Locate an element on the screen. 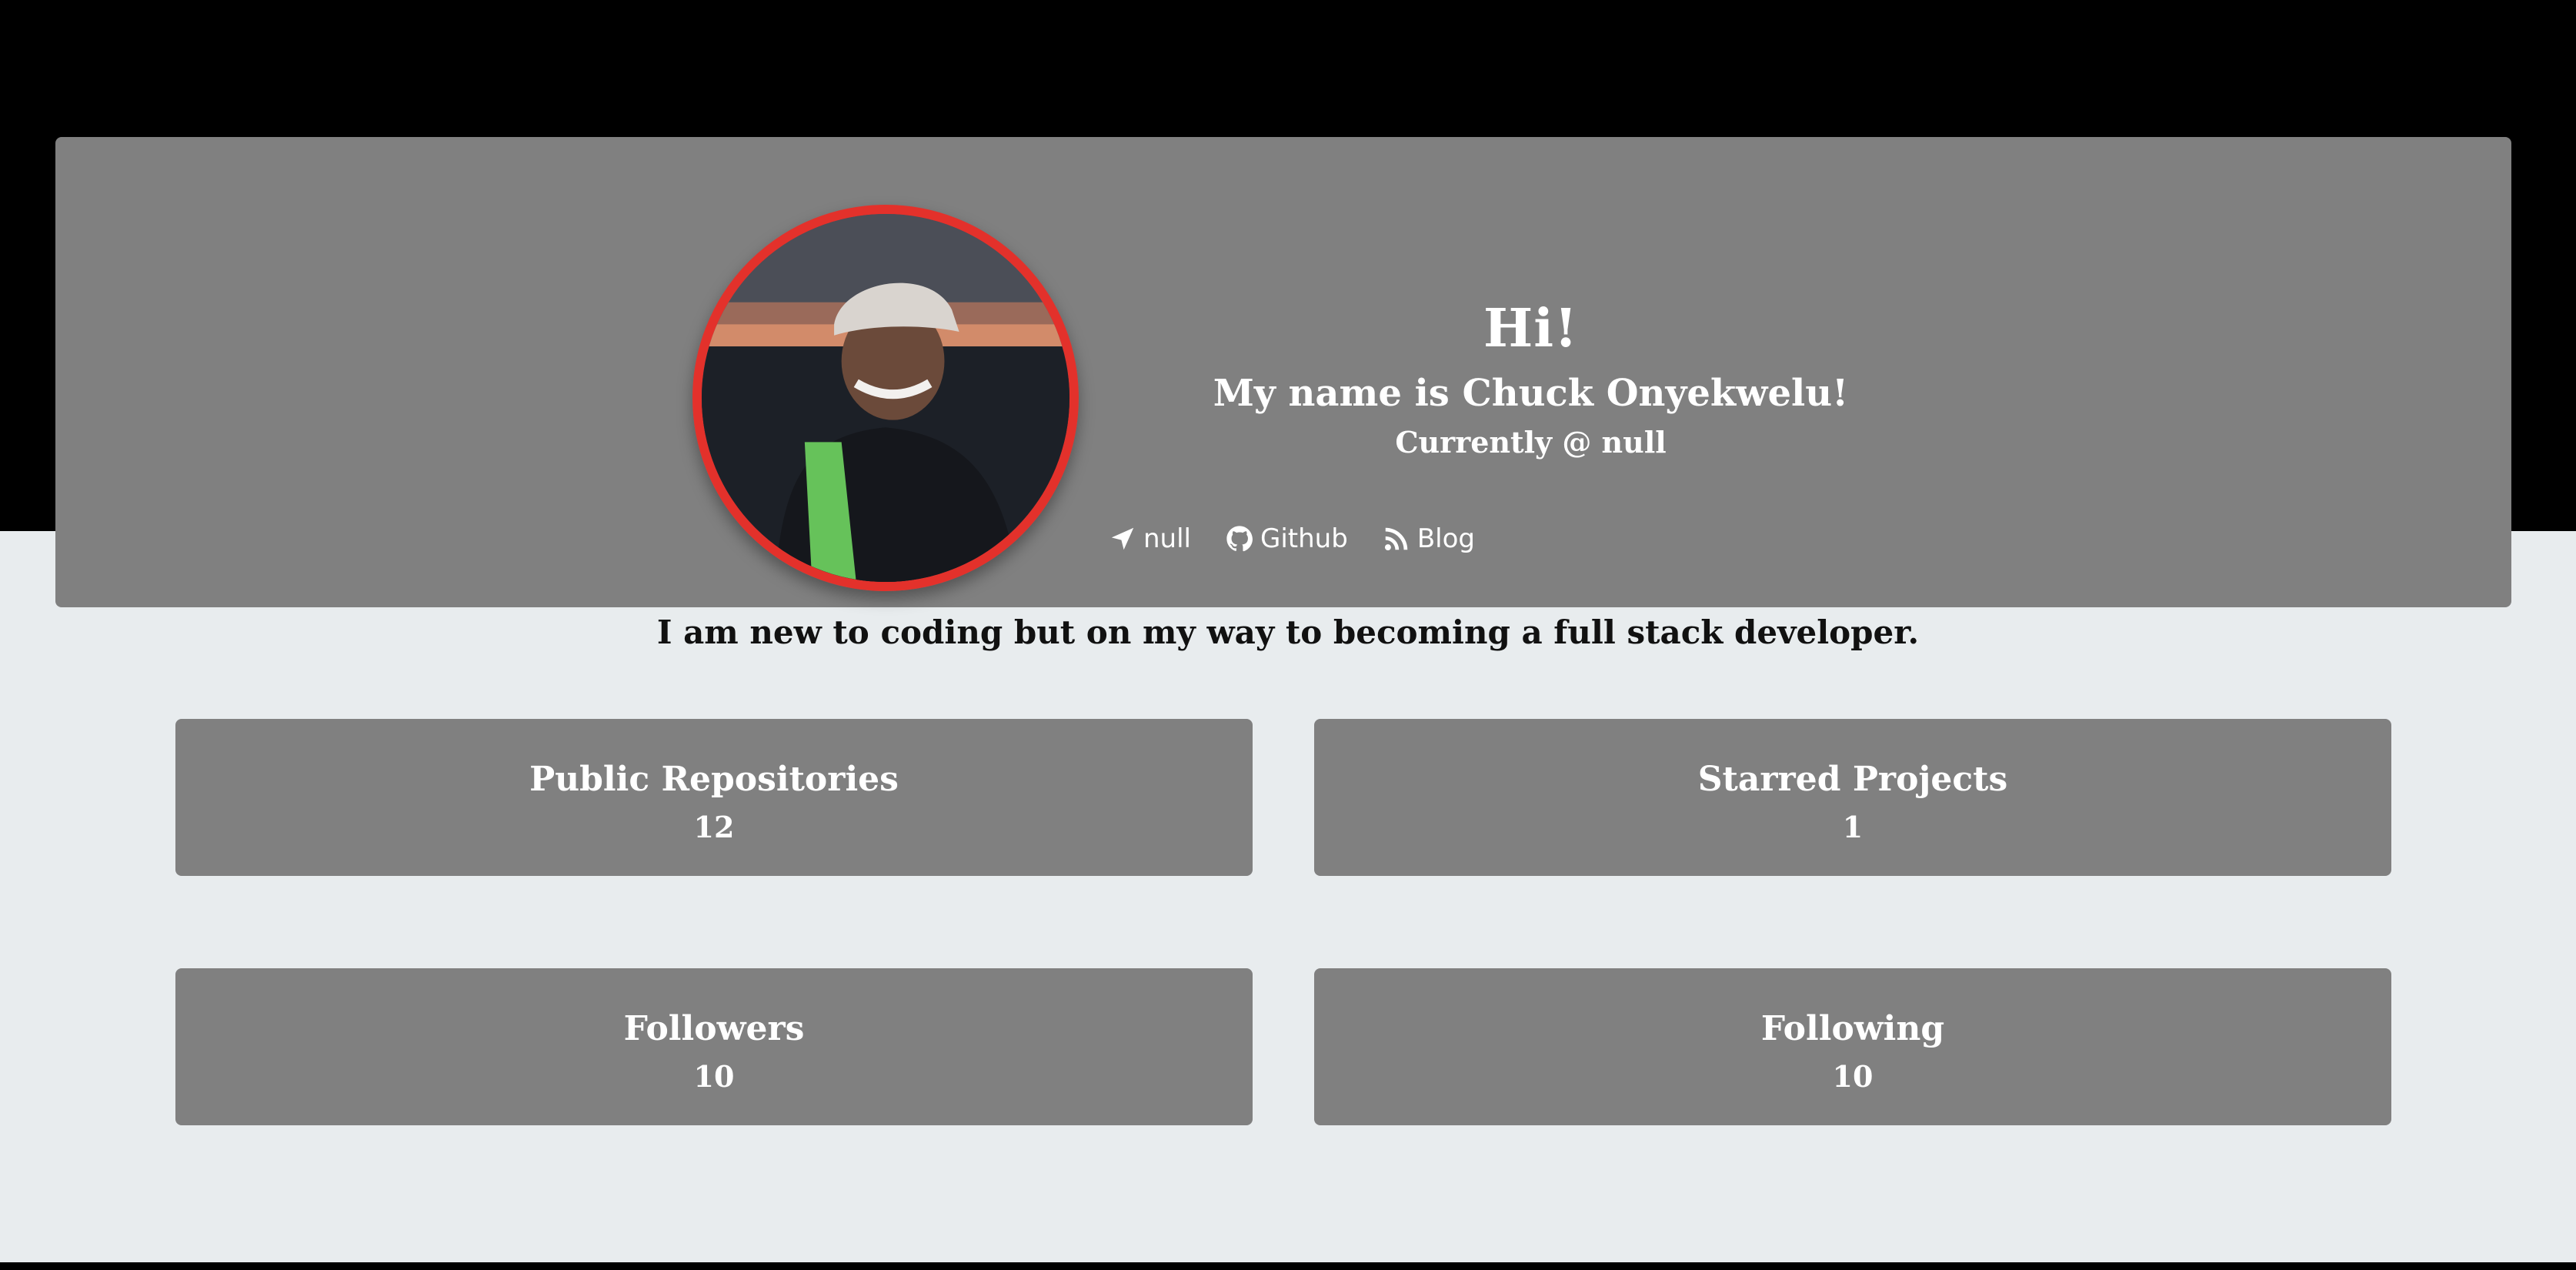 This screenshot has height=1270, width=2576. stat-value: 12 is located at coordinates (714, 827).